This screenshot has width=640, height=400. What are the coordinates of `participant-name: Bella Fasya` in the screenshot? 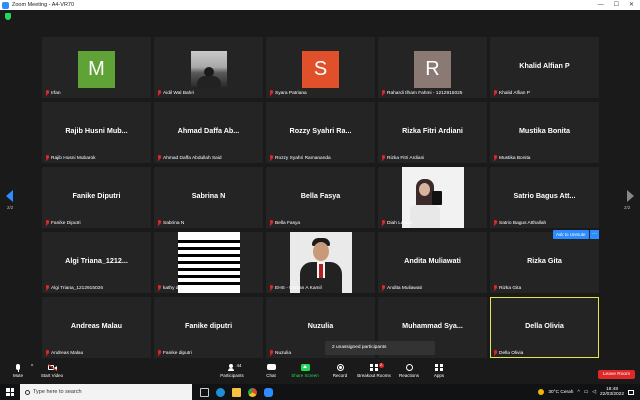 It's located at (288, 223).